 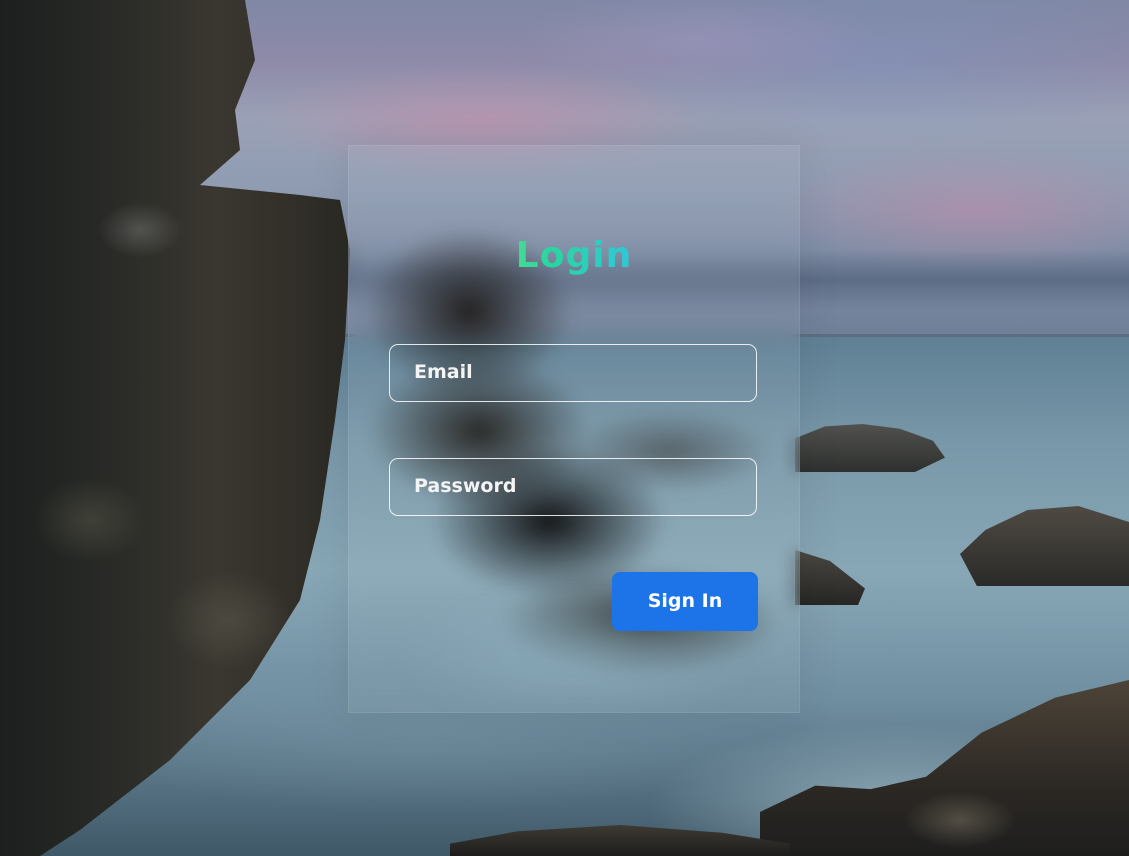 I want to click on email-field: Email, so click(x=573, y=373).